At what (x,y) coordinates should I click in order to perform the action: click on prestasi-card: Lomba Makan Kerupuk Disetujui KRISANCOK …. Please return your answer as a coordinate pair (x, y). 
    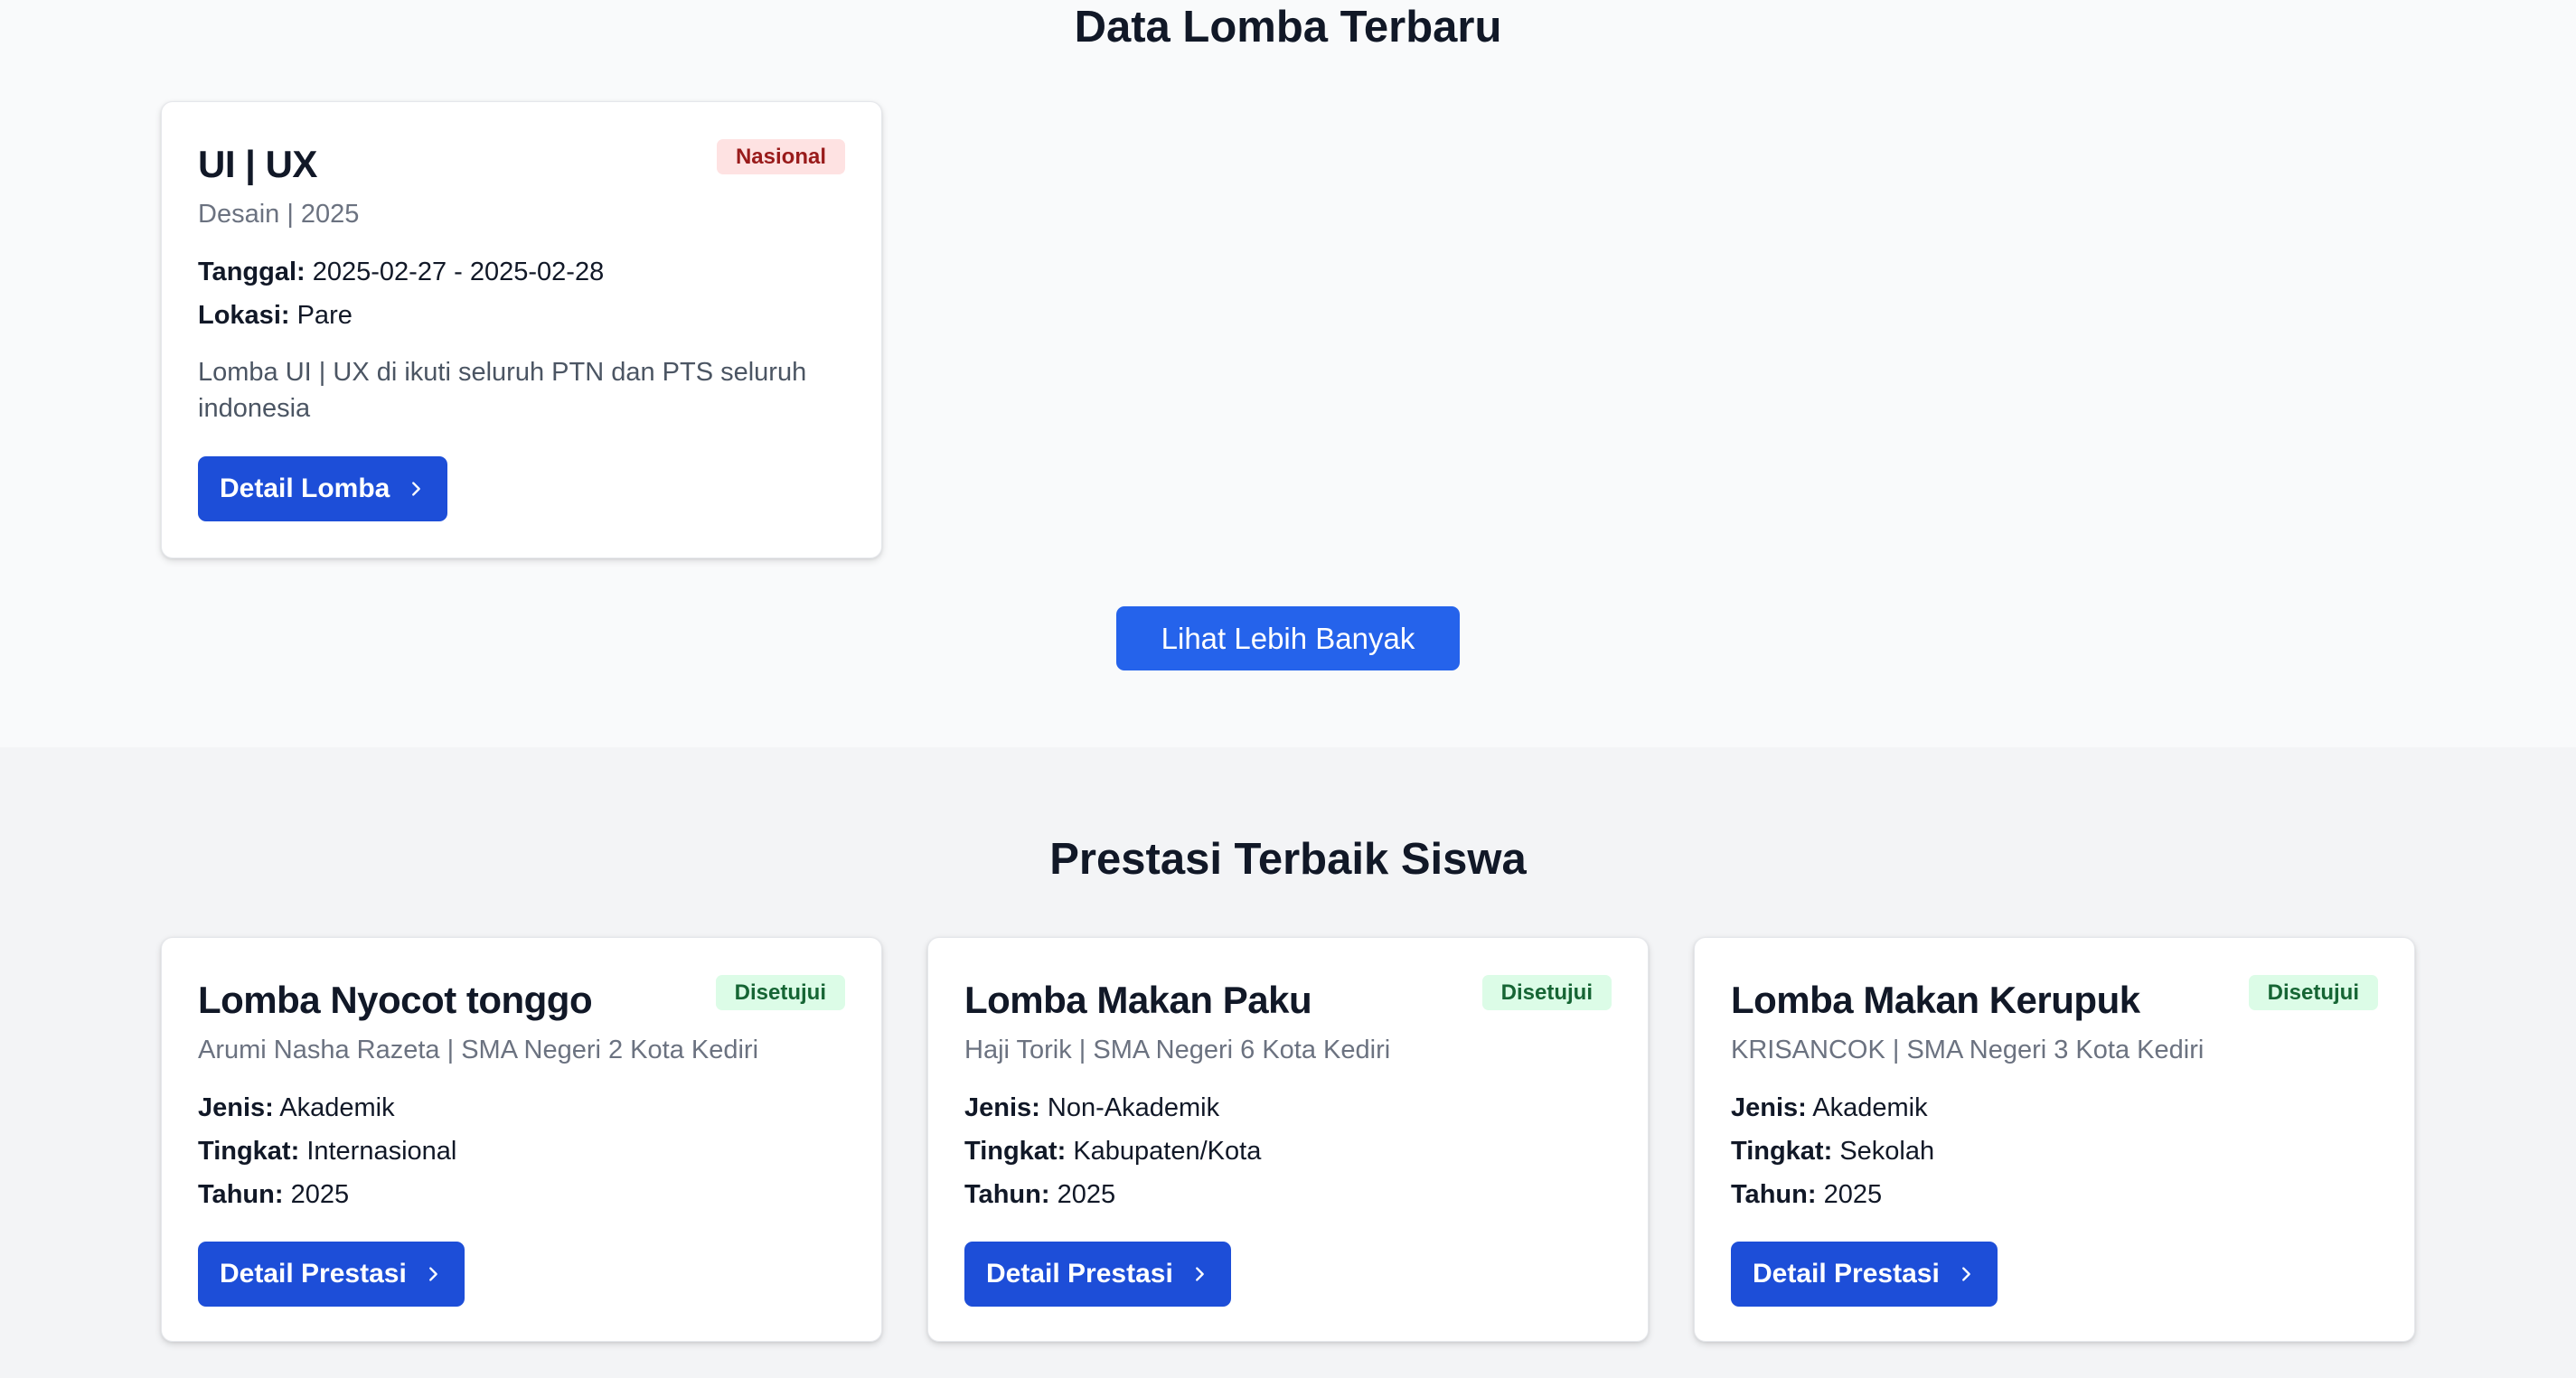
    Looking at the image, I should click on (2054, 1139).